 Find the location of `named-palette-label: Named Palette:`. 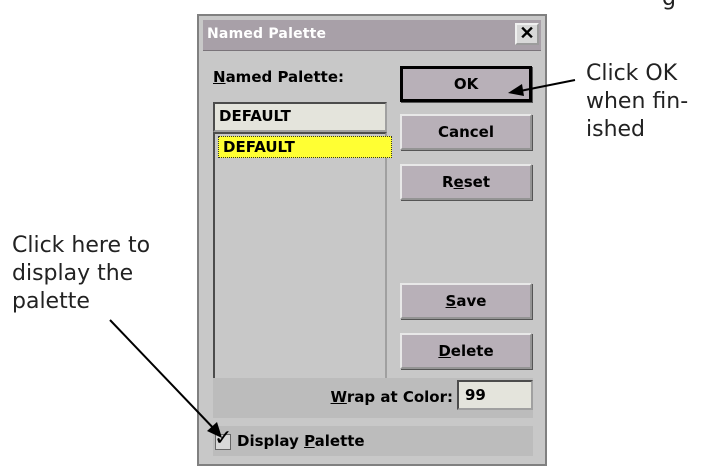

named-palette-label: Named Palette: is located at coordinates (278, 77).